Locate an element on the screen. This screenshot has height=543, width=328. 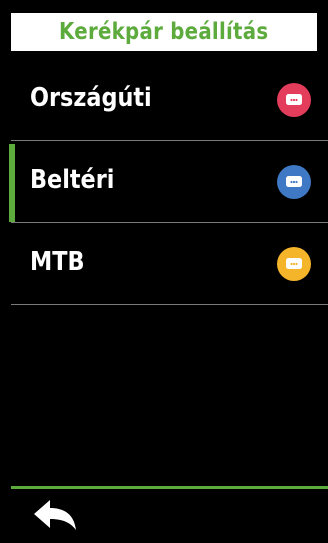
footer-divider is located at coordinates (169, 487).